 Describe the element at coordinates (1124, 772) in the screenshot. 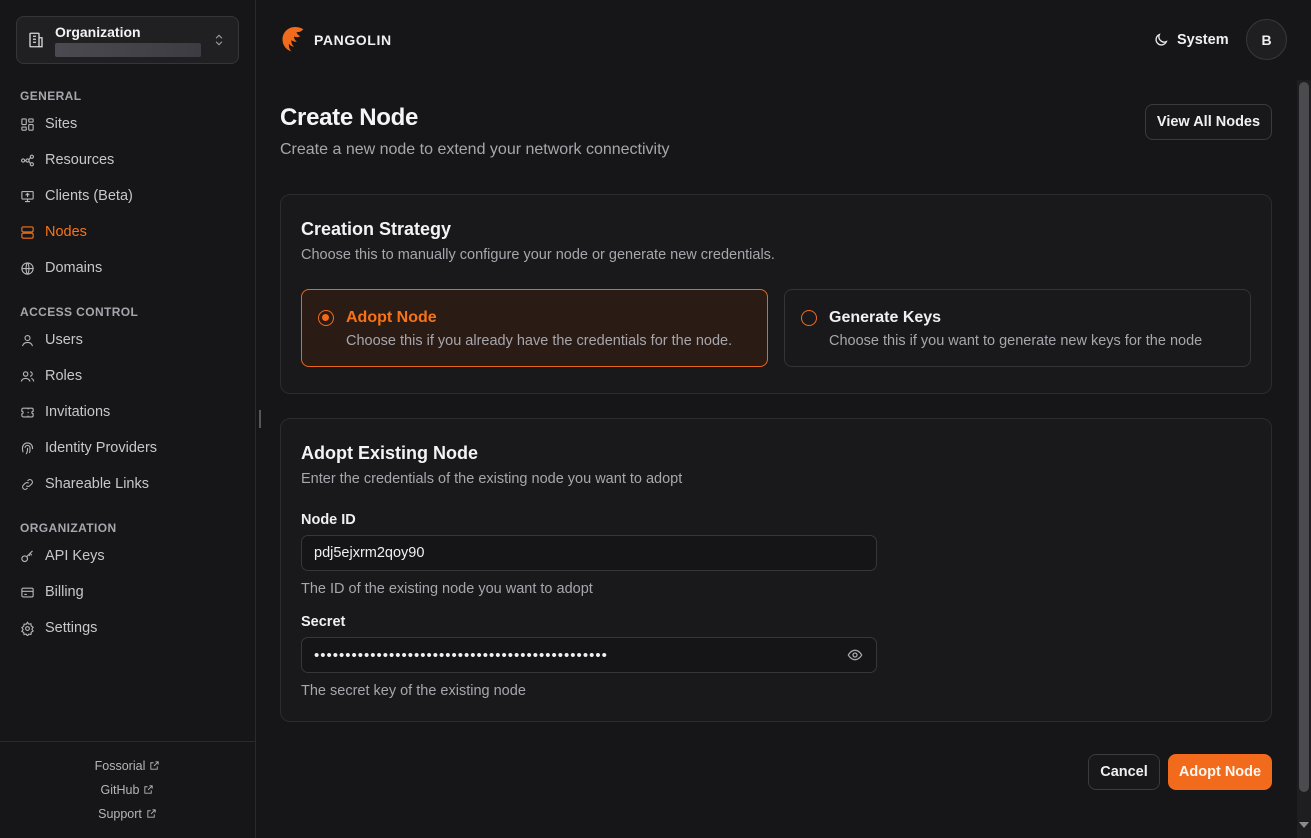

I see `cancel-button: Cancel` at that location.